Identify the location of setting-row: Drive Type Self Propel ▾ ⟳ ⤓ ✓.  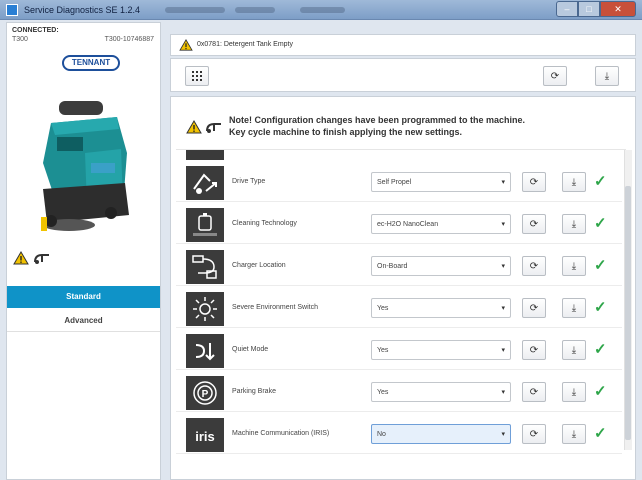
(399, 182).